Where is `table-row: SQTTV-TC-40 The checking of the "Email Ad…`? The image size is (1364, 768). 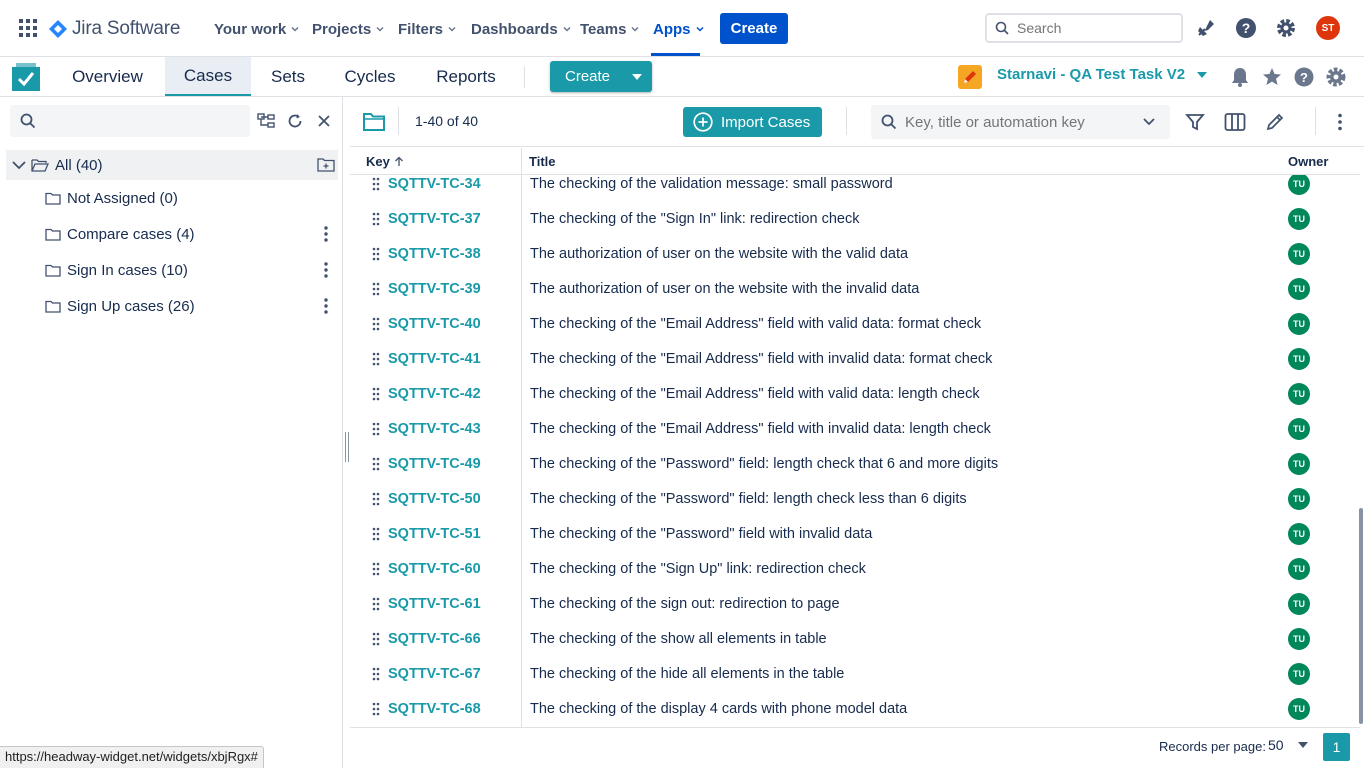
table-row: SQTTV-TC-40 The checking of the "Email Ad… is located at coordinates (855, 324).